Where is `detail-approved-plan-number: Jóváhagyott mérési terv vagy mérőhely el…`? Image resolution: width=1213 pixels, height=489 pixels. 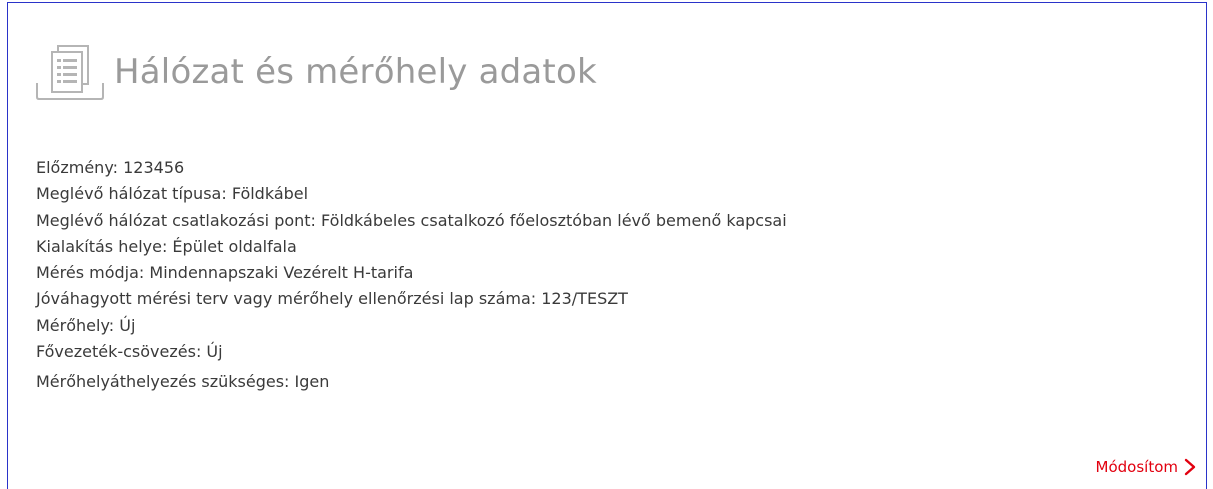 detail-approved-plan-number: Jóváhagyott mérési terv vagy mérőhely el… is located at coordinates (332, 299).